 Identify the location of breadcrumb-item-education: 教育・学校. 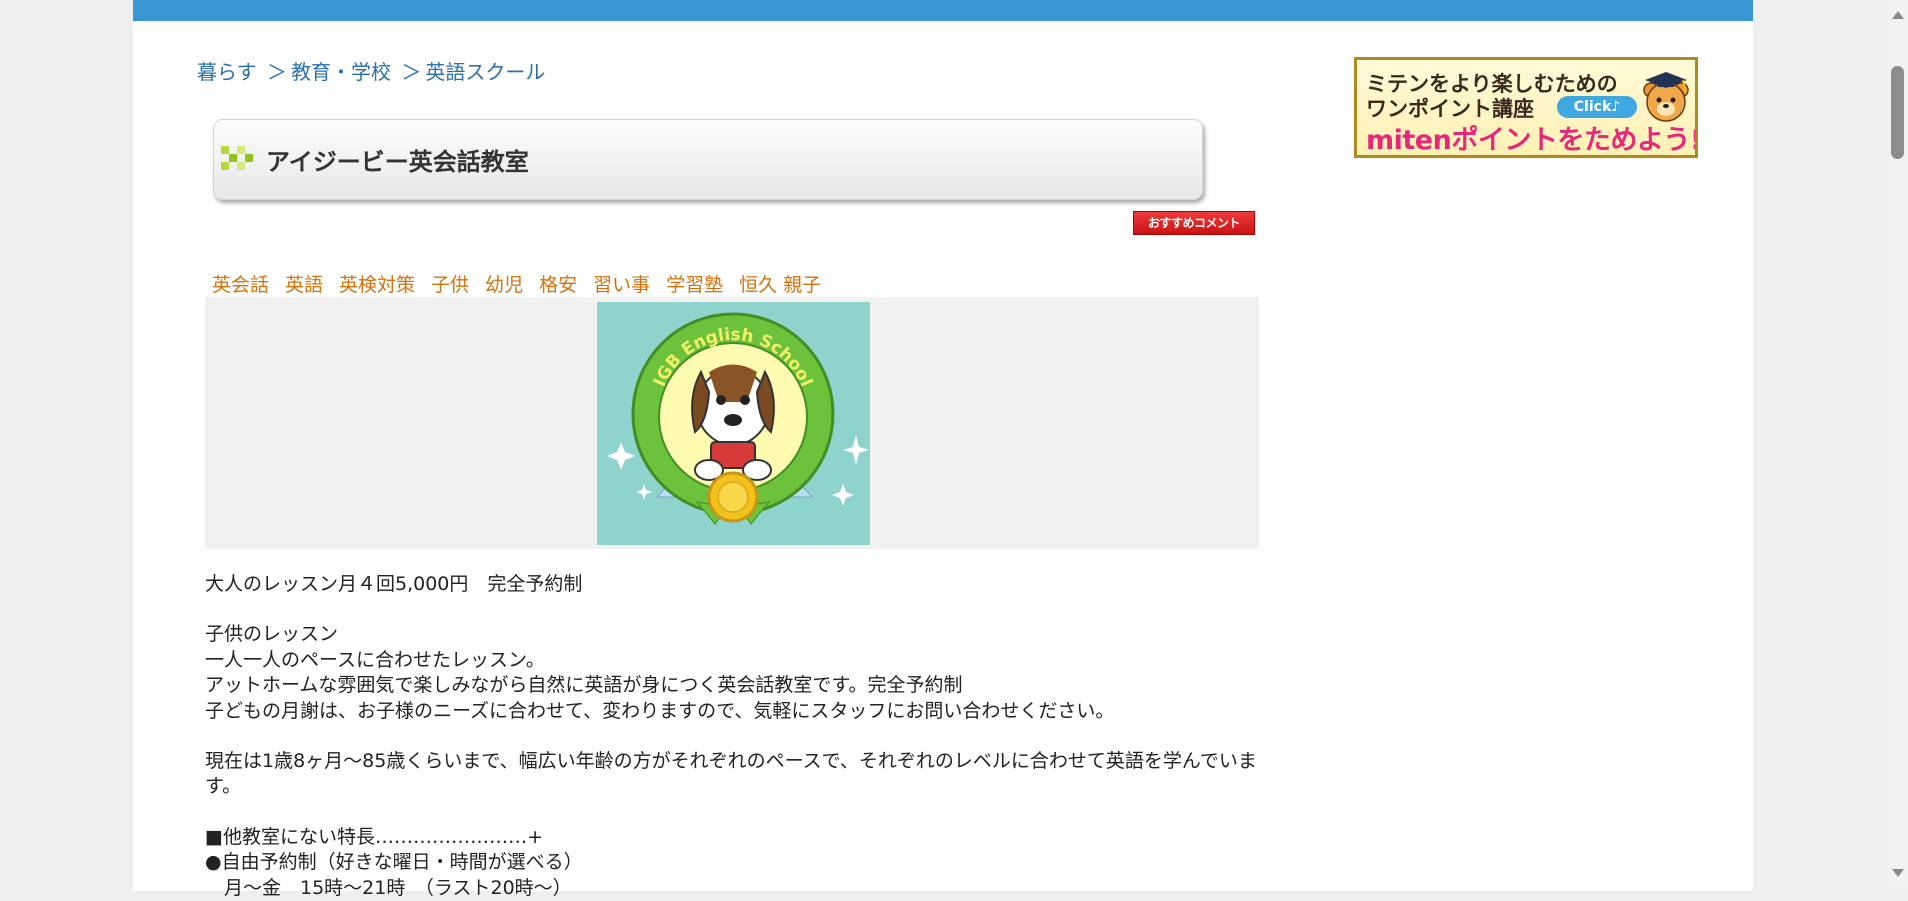
(341, 72).